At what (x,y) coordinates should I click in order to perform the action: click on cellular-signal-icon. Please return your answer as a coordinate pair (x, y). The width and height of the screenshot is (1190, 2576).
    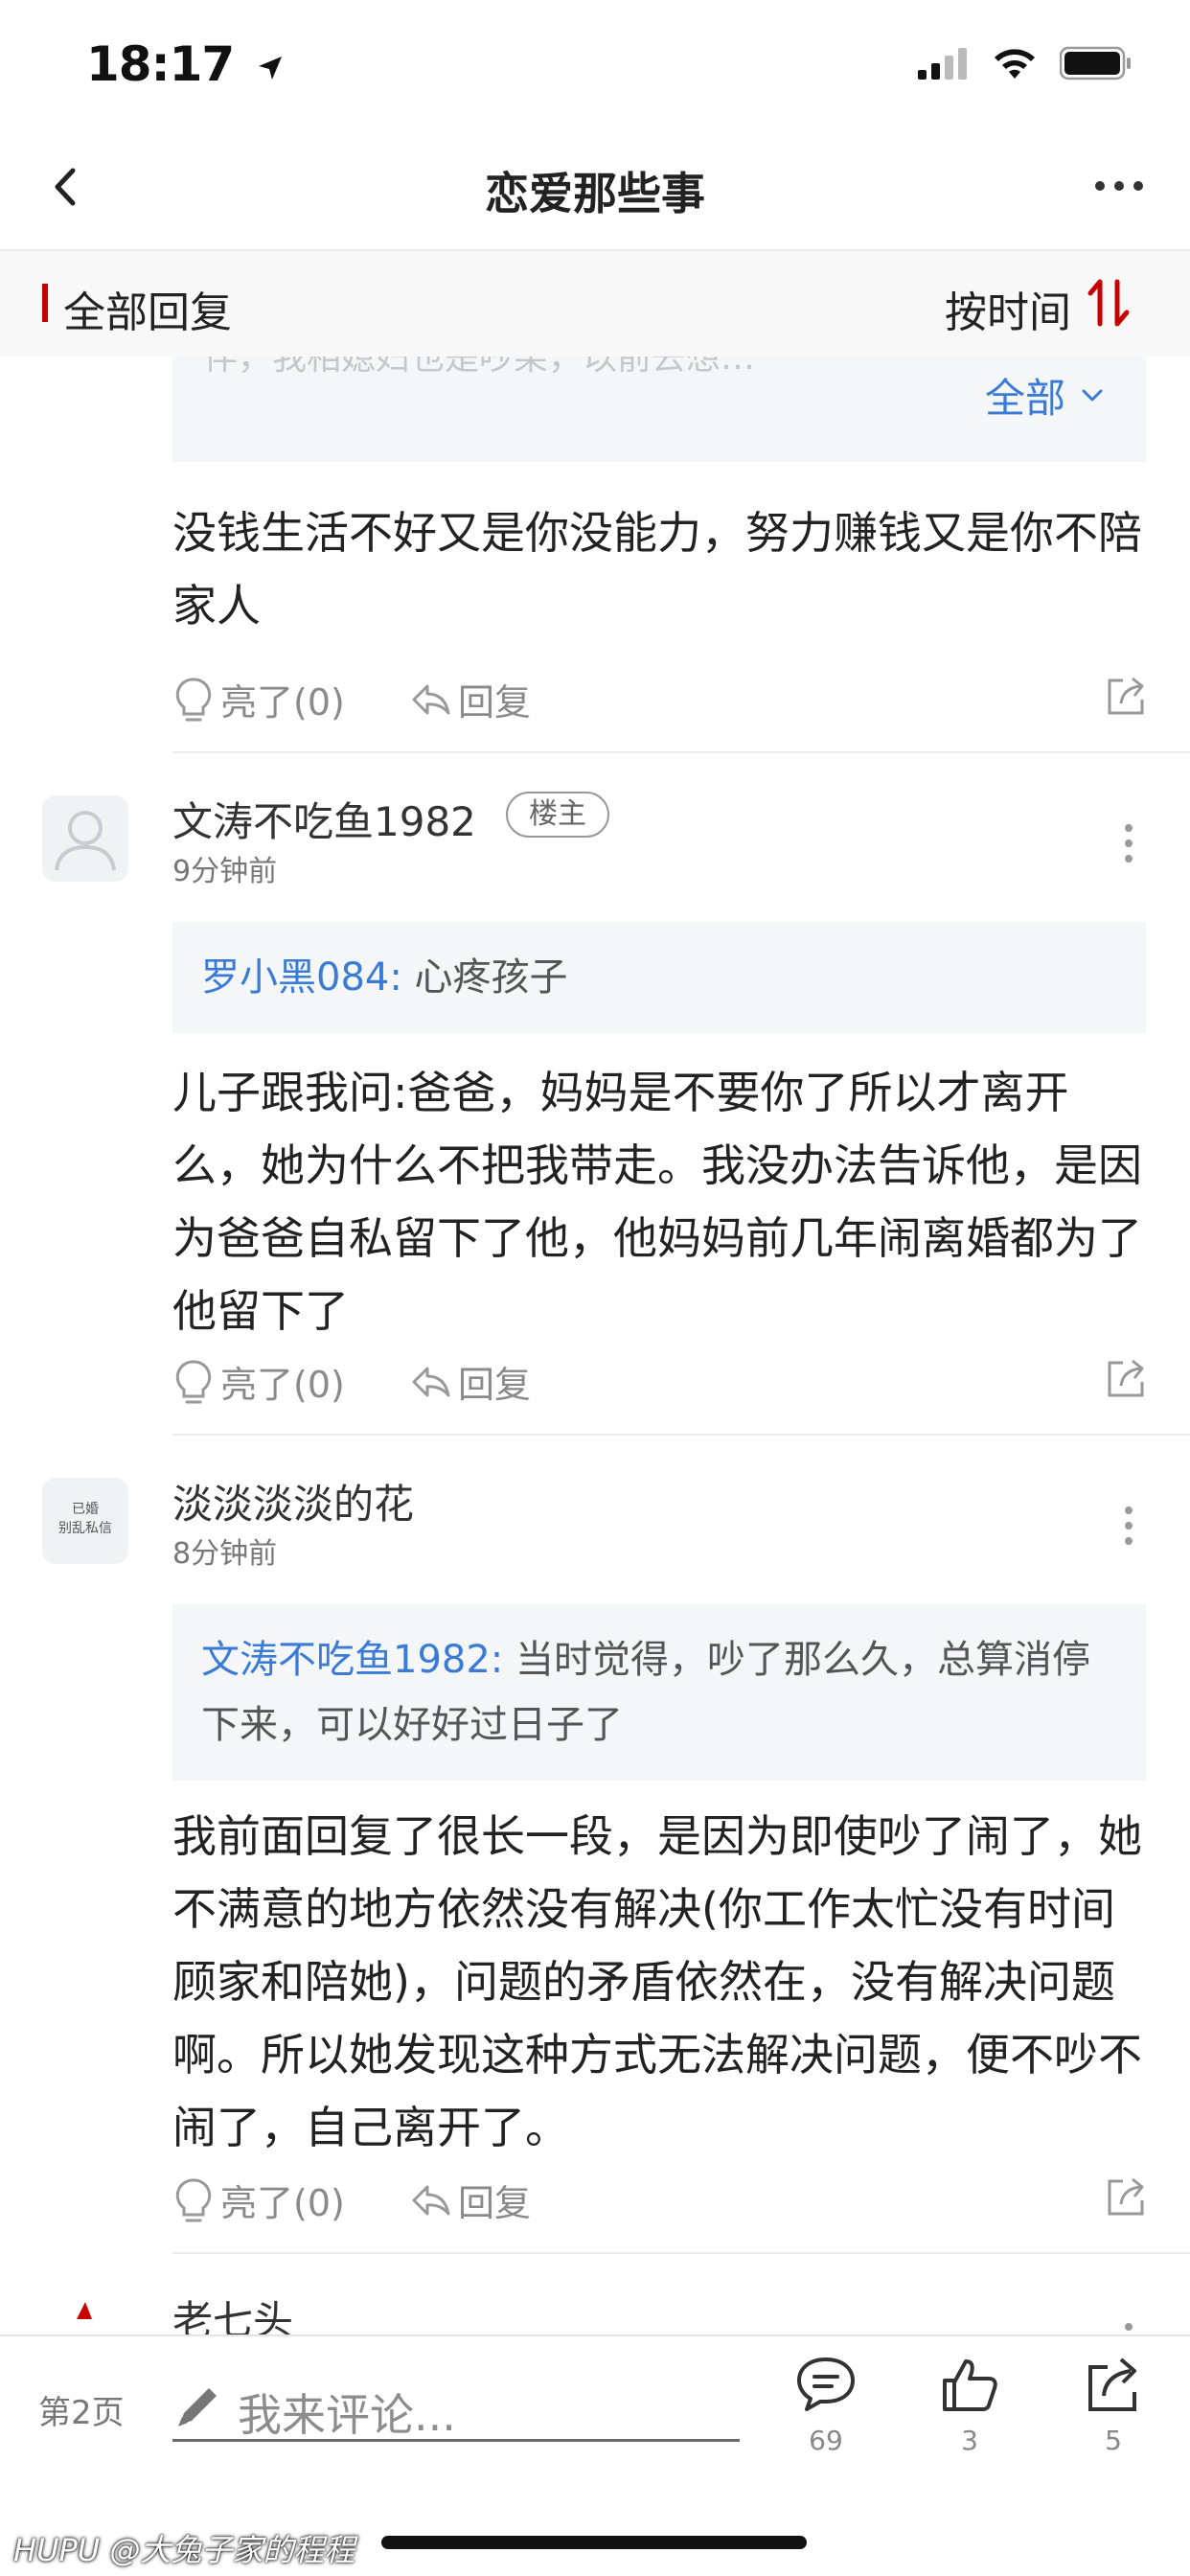
    Looking at the image, I should click on (943, 64).